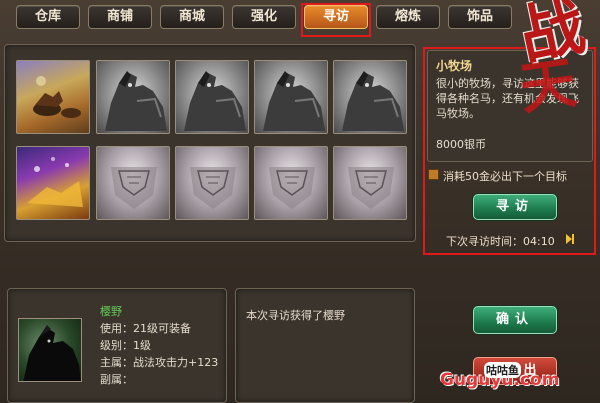 This screenshot has height=403, width=600. Describe the element at coordinates (515, 320) in the screenshot. I see `confirm-button: 确认` at that location.